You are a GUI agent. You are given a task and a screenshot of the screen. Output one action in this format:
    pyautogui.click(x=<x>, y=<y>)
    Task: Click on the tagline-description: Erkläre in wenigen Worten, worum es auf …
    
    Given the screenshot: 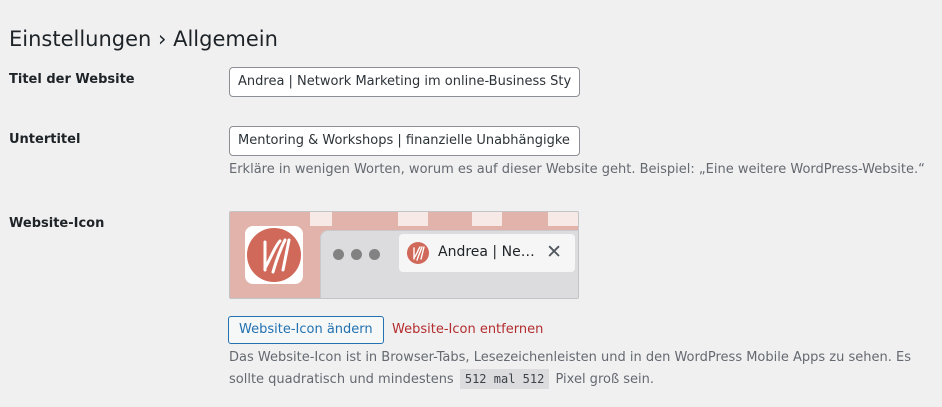 What is the action you would take?
    pyautogui.click(x=577, y=169)
    